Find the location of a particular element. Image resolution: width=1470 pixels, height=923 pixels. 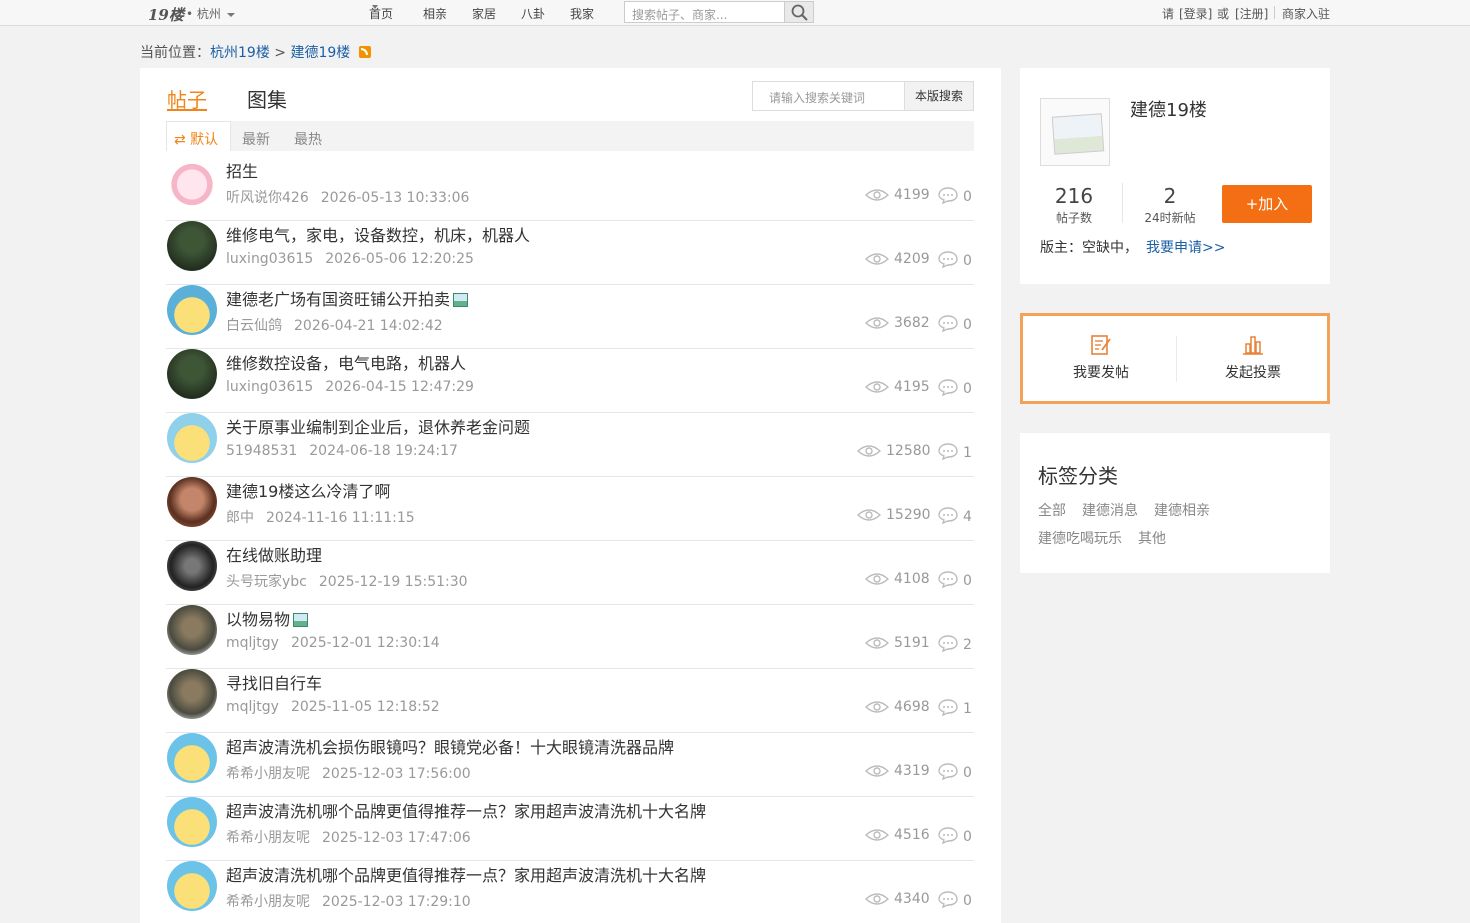

post-row: 寻找旧自行车 mqljtgy 2025-11-05 12:18:52 4698 1 is located at coordinates (570, 701).